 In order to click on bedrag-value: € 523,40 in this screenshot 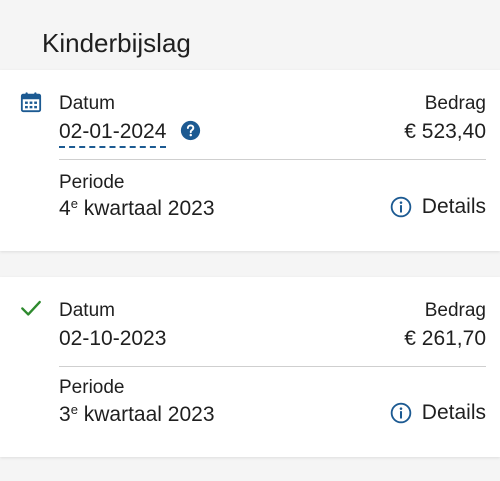, I will do `click(445, 131)`.